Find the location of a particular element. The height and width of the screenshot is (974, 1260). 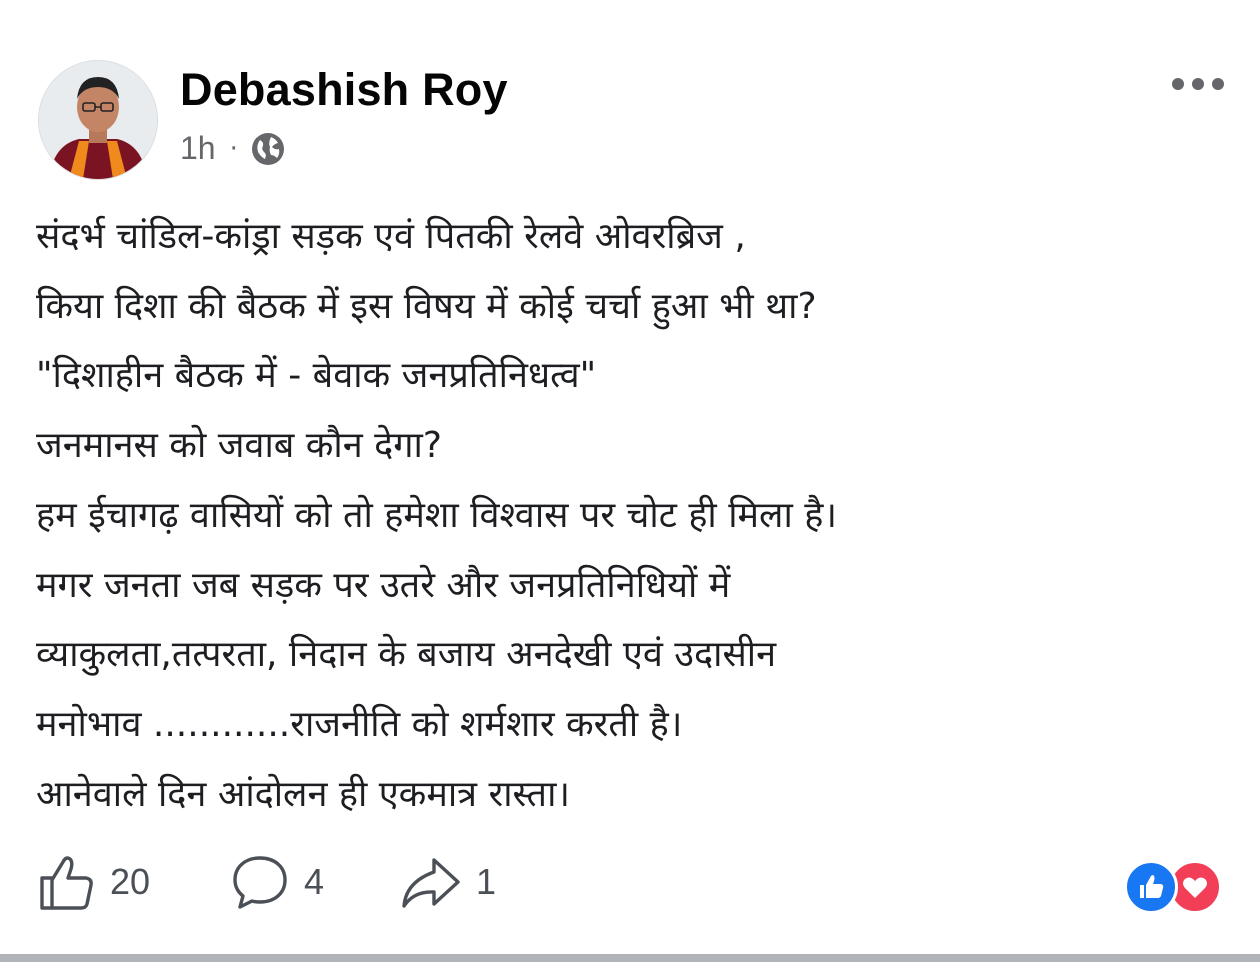

comment-count: 4 is located at coordinates (314, 881).